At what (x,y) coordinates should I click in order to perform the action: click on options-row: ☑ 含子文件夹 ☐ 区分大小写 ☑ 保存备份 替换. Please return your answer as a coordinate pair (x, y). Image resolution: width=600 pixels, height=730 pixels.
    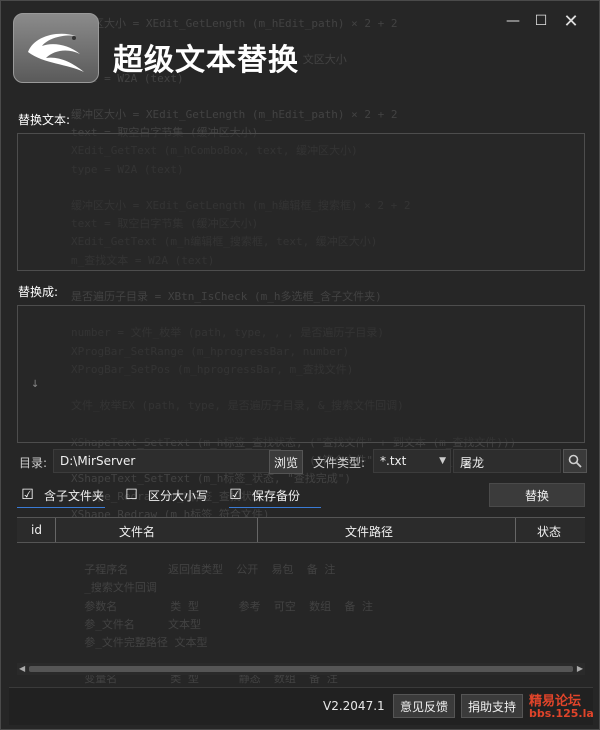
    Looking at the image, I should click on (301, 496).